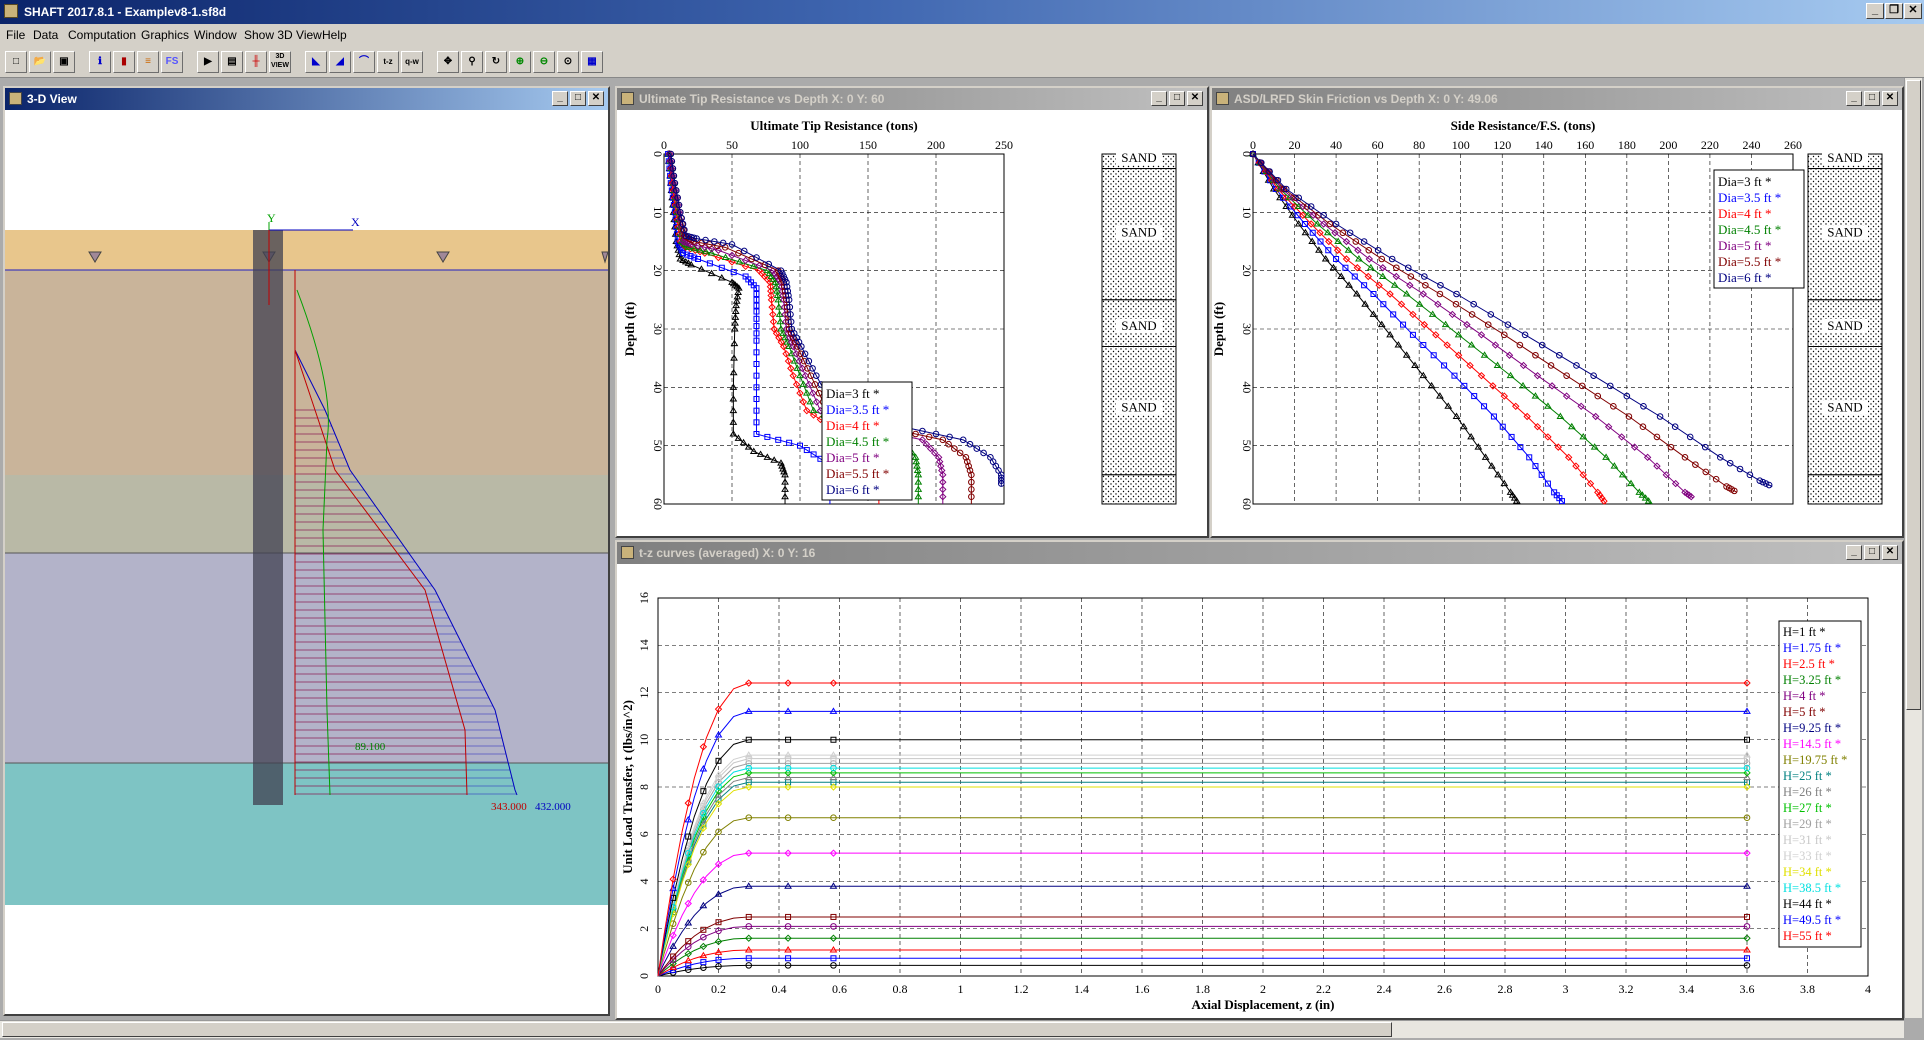  I want to click on legend-entry: H=19.75 ft *, so click(1815, 760).